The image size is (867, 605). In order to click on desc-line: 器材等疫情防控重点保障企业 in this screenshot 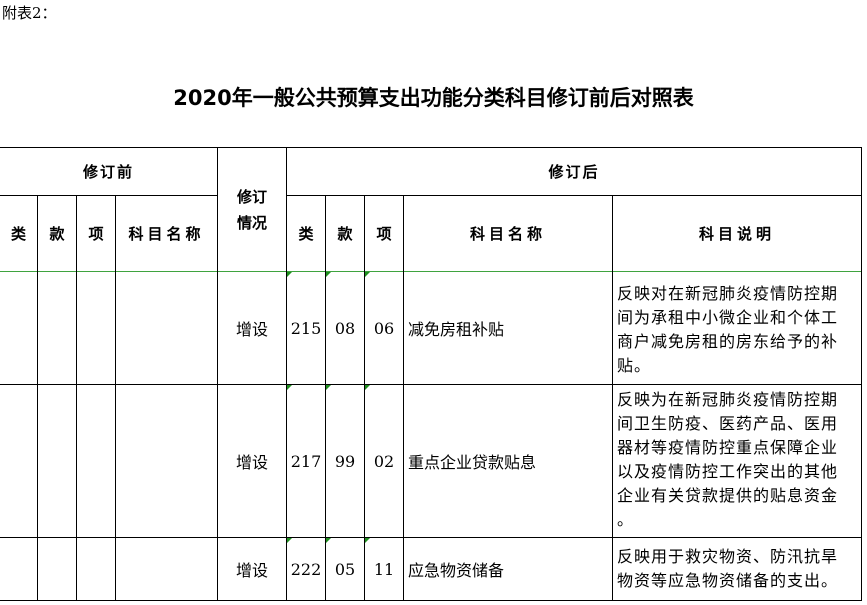, I will do `click(728, 447)`.